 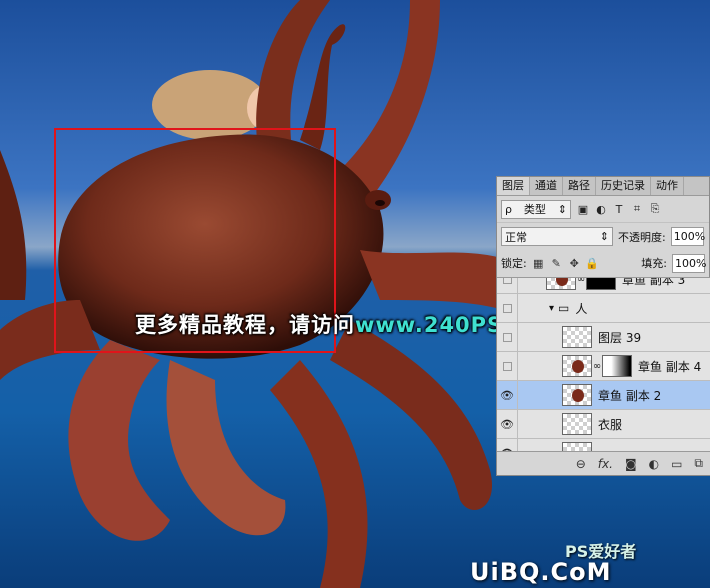 What do you see at coordinates (610, 424) in the screenshot?
I see `layer-name: 衣服` at bounding box center [610, 424].